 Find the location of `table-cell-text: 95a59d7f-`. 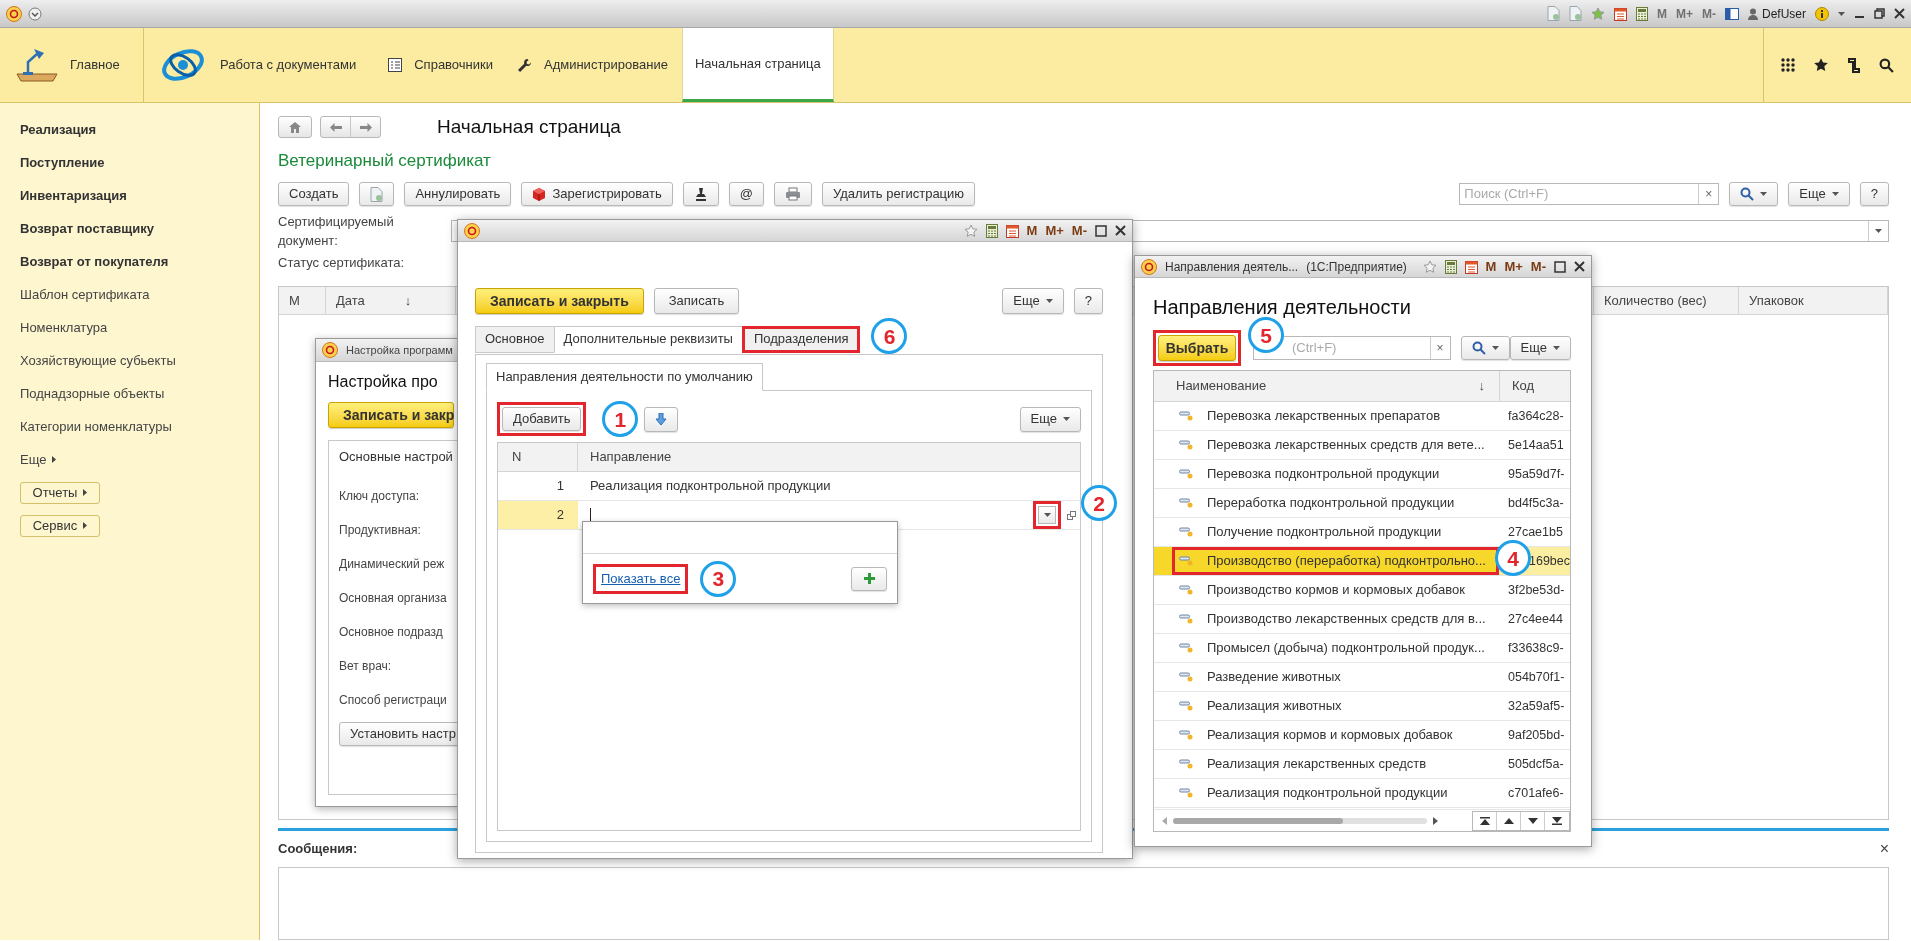

table-cell-text: 95a59d7f- is located at coordinates (1536, 474).